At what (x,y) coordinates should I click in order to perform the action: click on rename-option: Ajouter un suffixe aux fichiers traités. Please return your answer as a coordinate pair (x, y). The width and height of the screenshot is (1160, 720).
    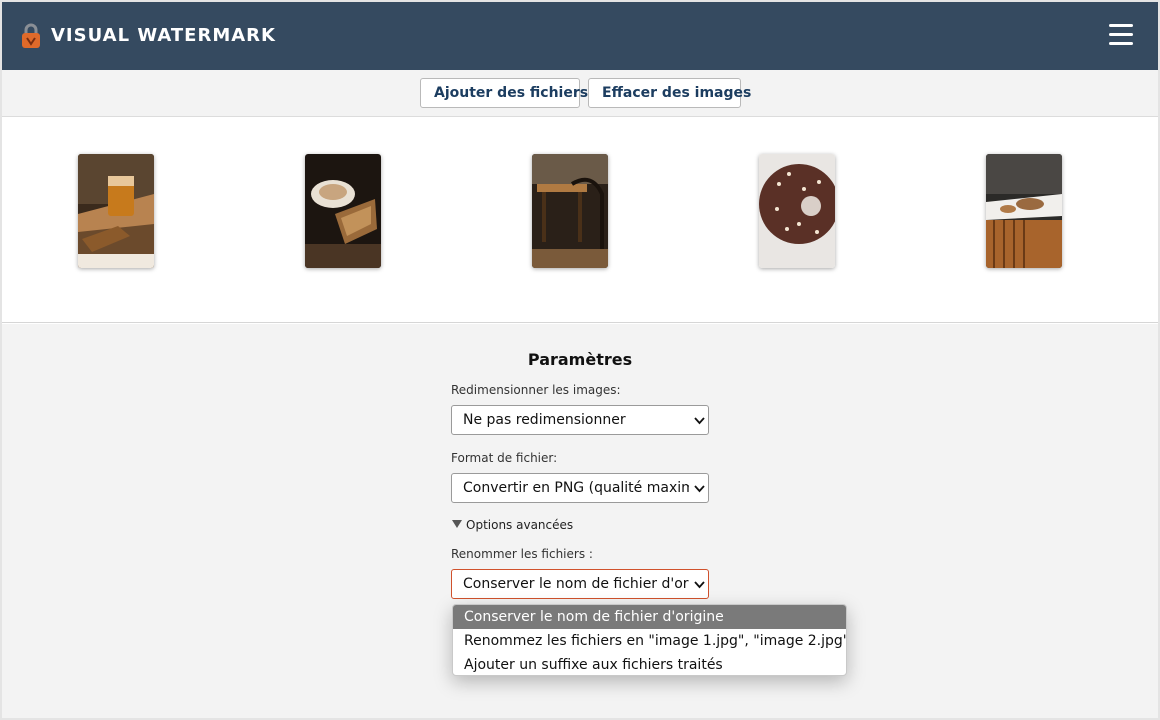
    Looking at the image, I should click on (649, 664).